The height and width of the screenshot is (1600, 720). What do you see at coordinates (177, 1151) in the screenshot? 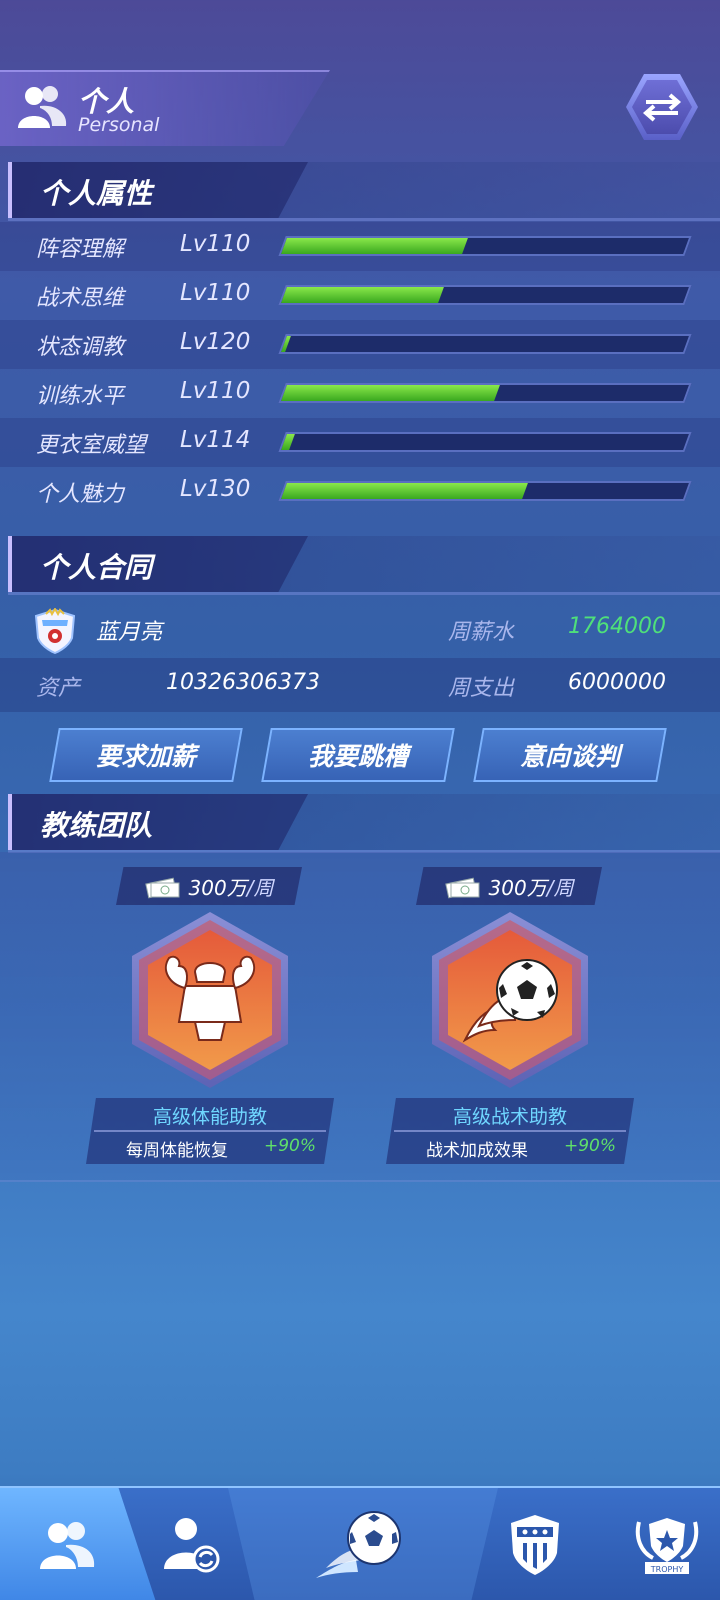
I see `coach-effect: 每周体能恢复` at bounding box center [177, 1151].